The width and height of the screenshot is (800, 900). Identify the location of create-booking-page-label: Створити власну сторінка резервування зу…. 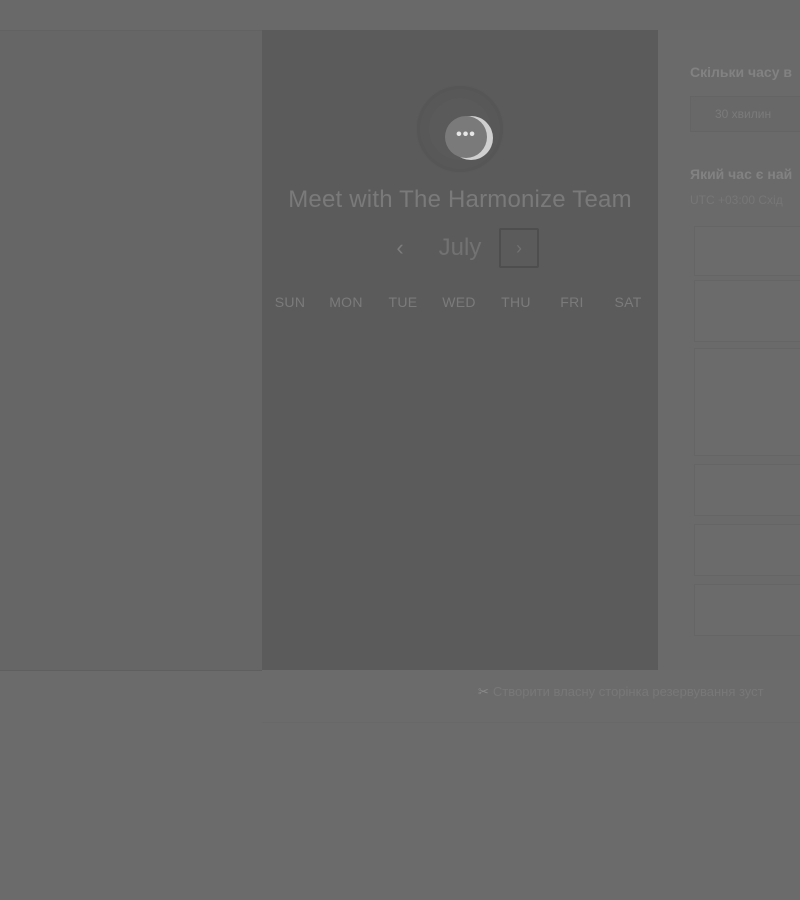
(628, 691).